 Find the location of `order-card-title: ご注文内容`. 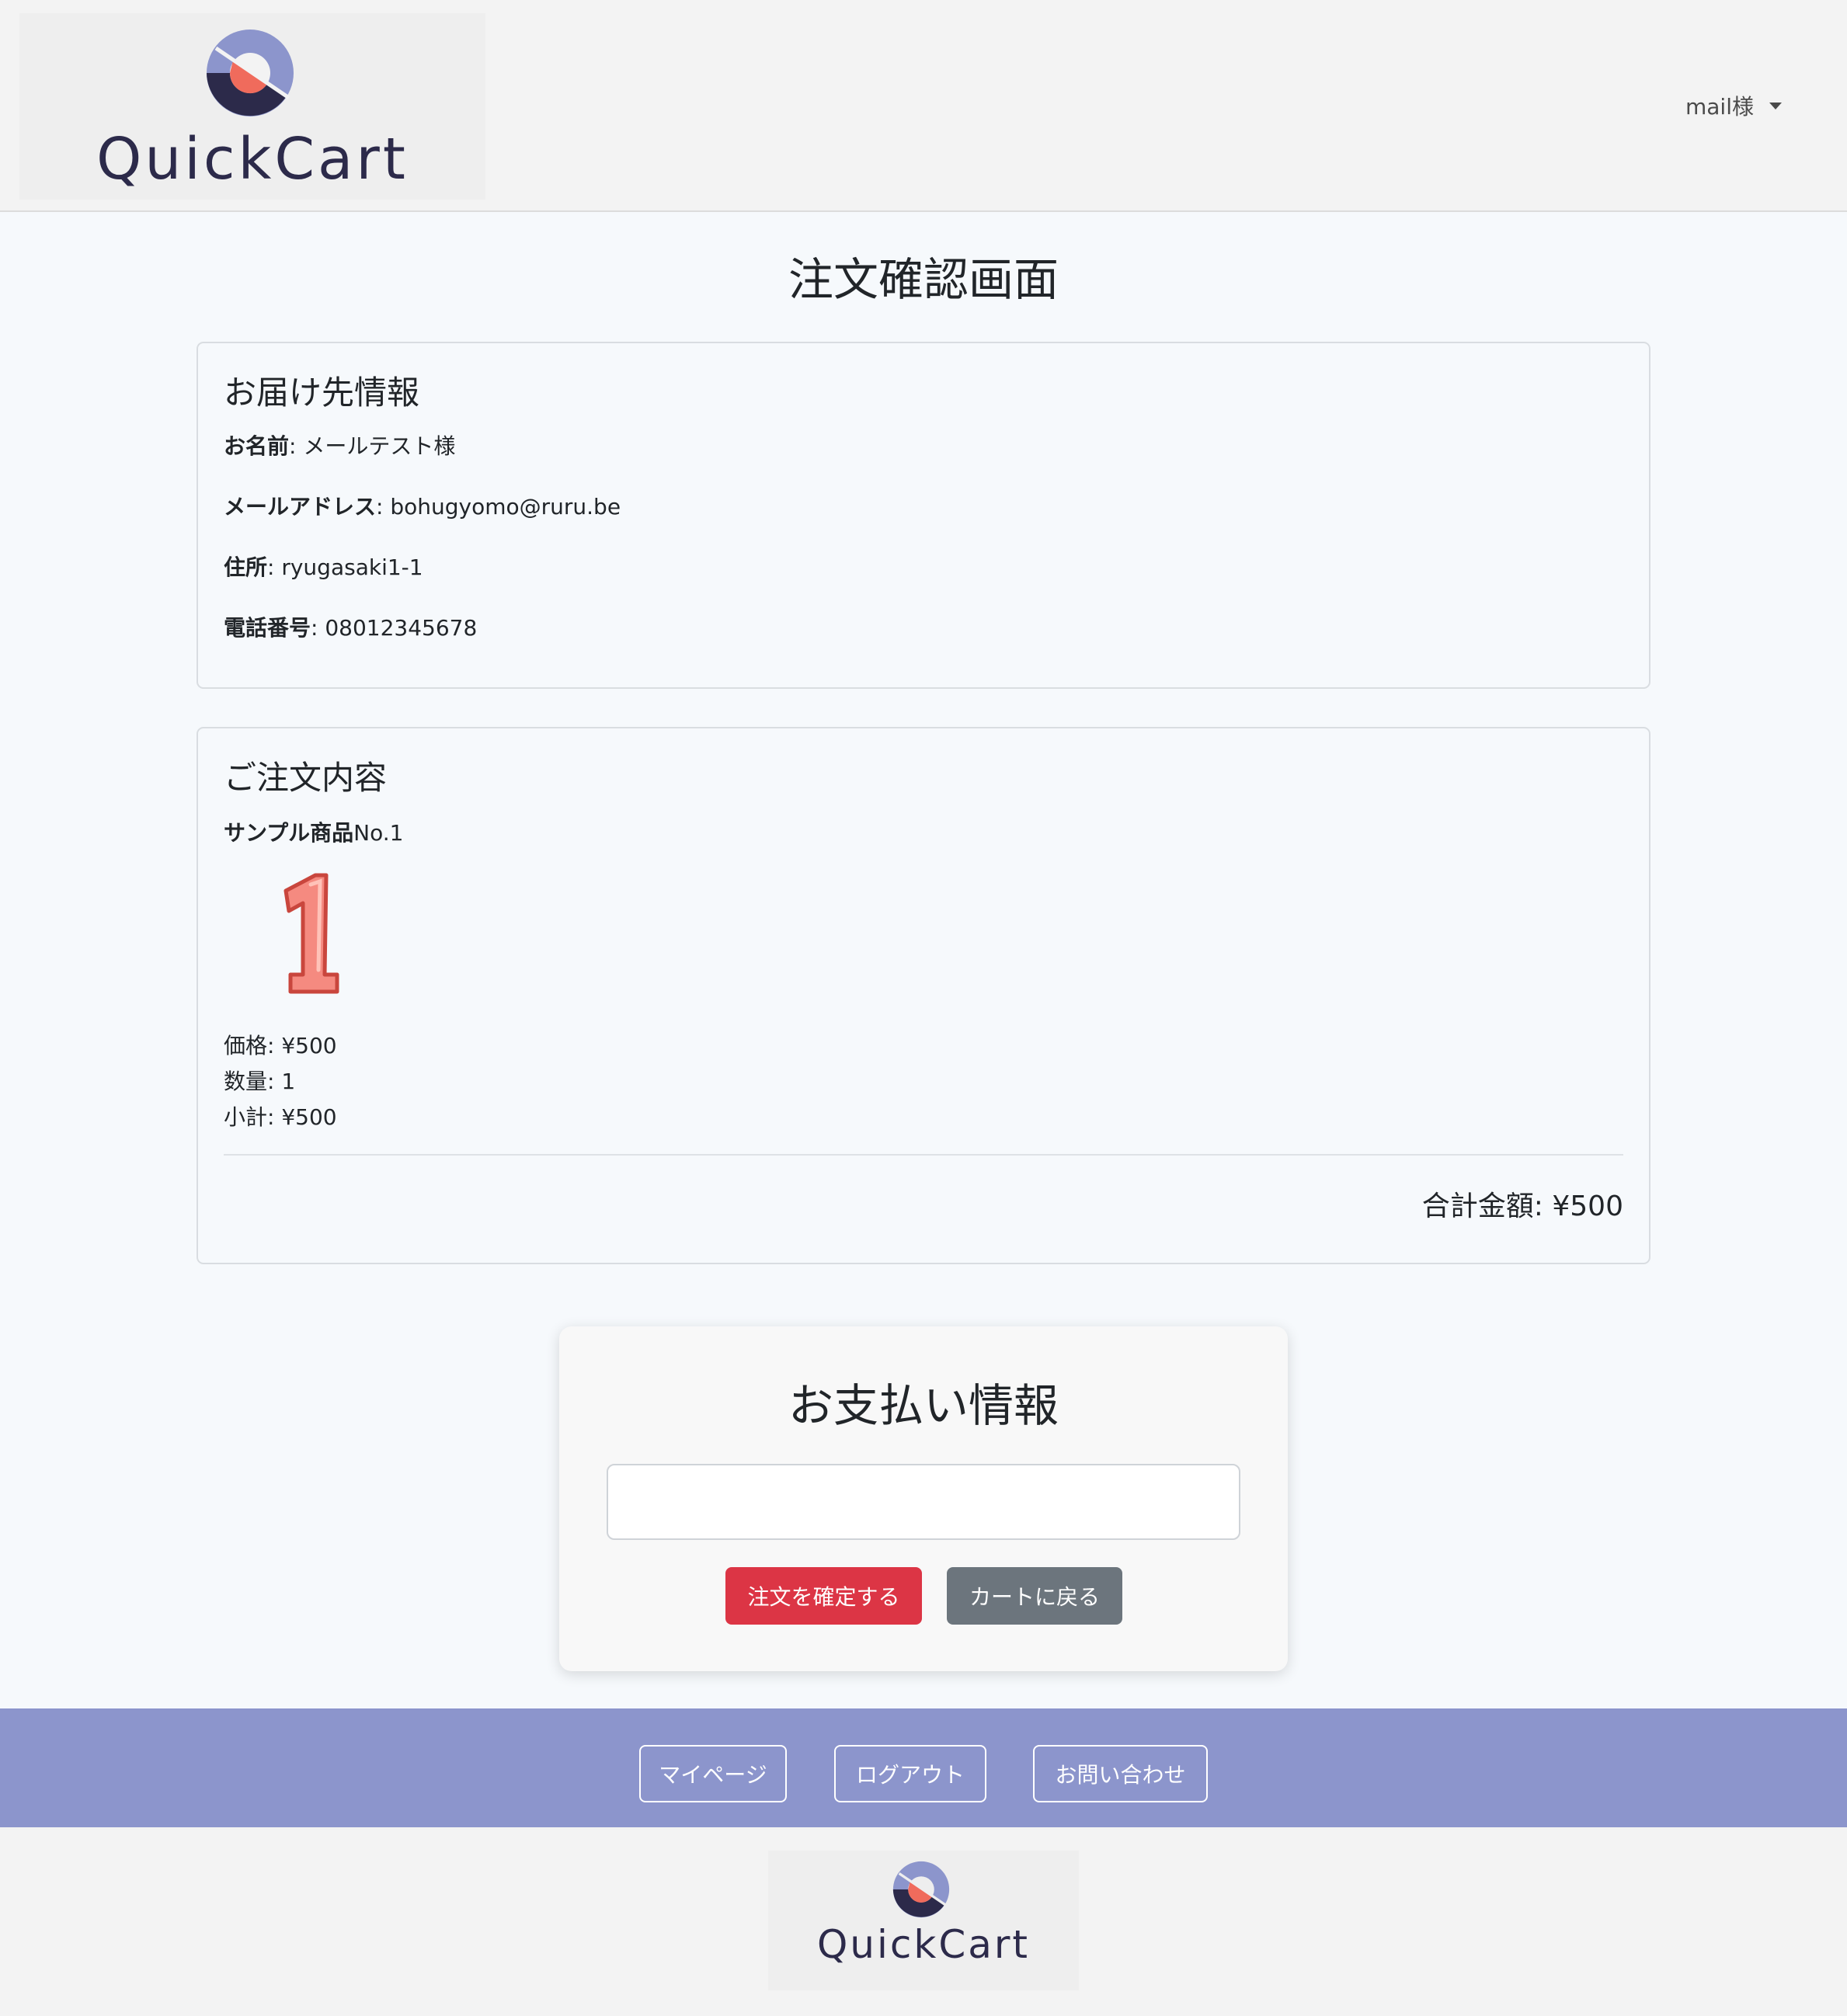

order-card-title: ご注文内容 is located at coordinates (306, 778).